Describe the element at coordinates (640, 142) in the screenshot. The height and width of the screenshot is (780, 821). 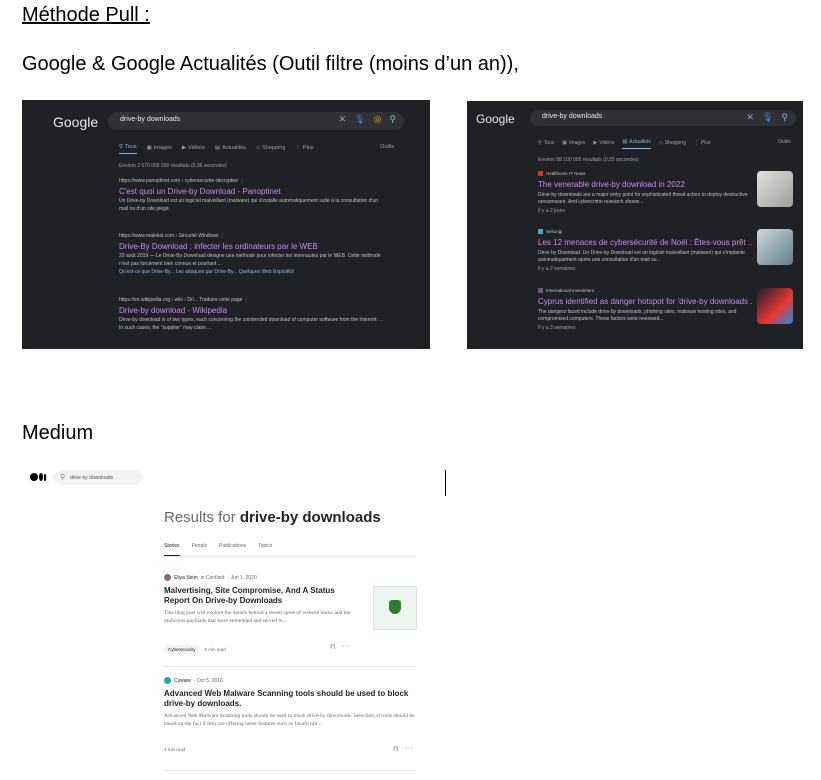
I see `tab-label: Actualités` at that location.